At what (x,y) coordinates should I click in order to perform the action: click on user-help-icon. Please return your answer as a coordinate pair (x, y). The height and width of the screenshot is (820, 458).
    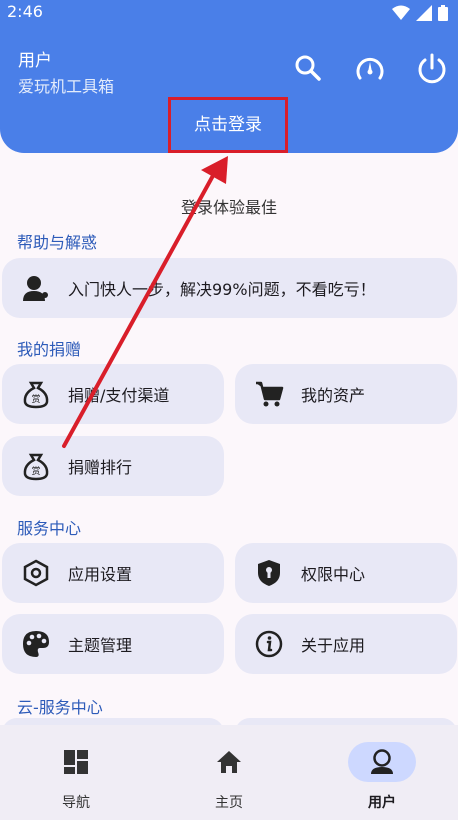
    Looking at the image, I should click on (36, 288).